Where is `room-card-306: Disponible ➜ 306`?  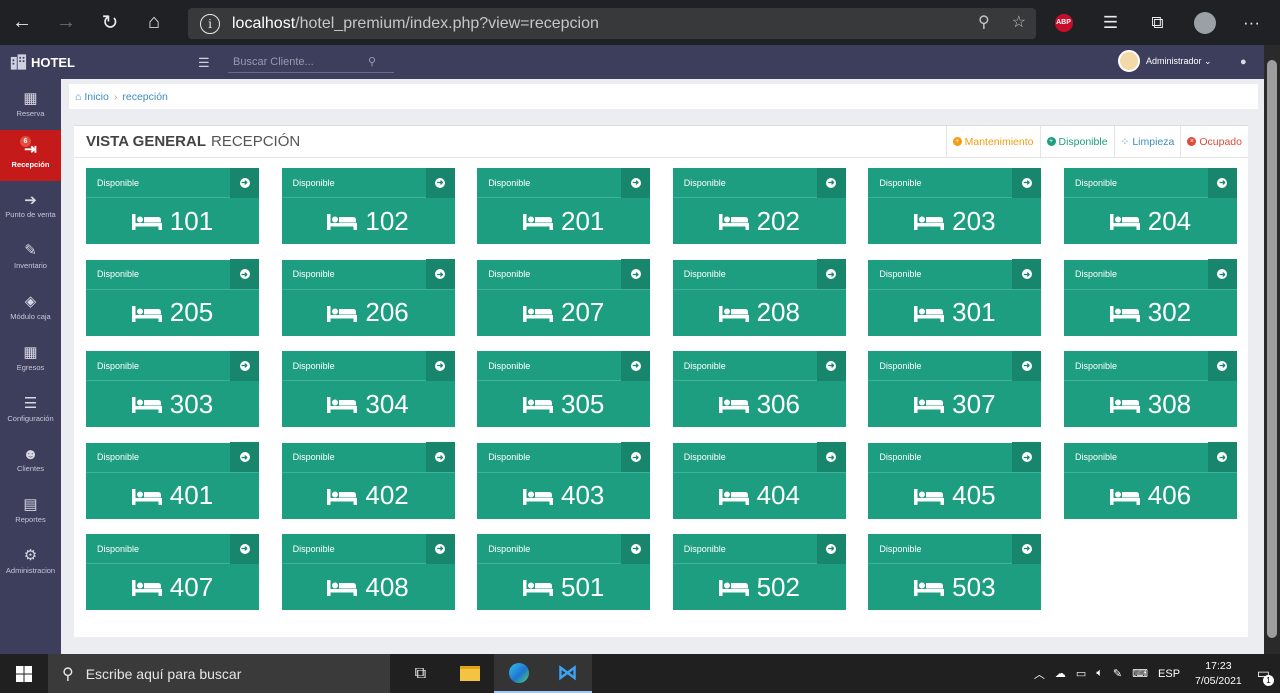
room-card-306: Disponible ➜ 306 is located at coordinates (759, 388).